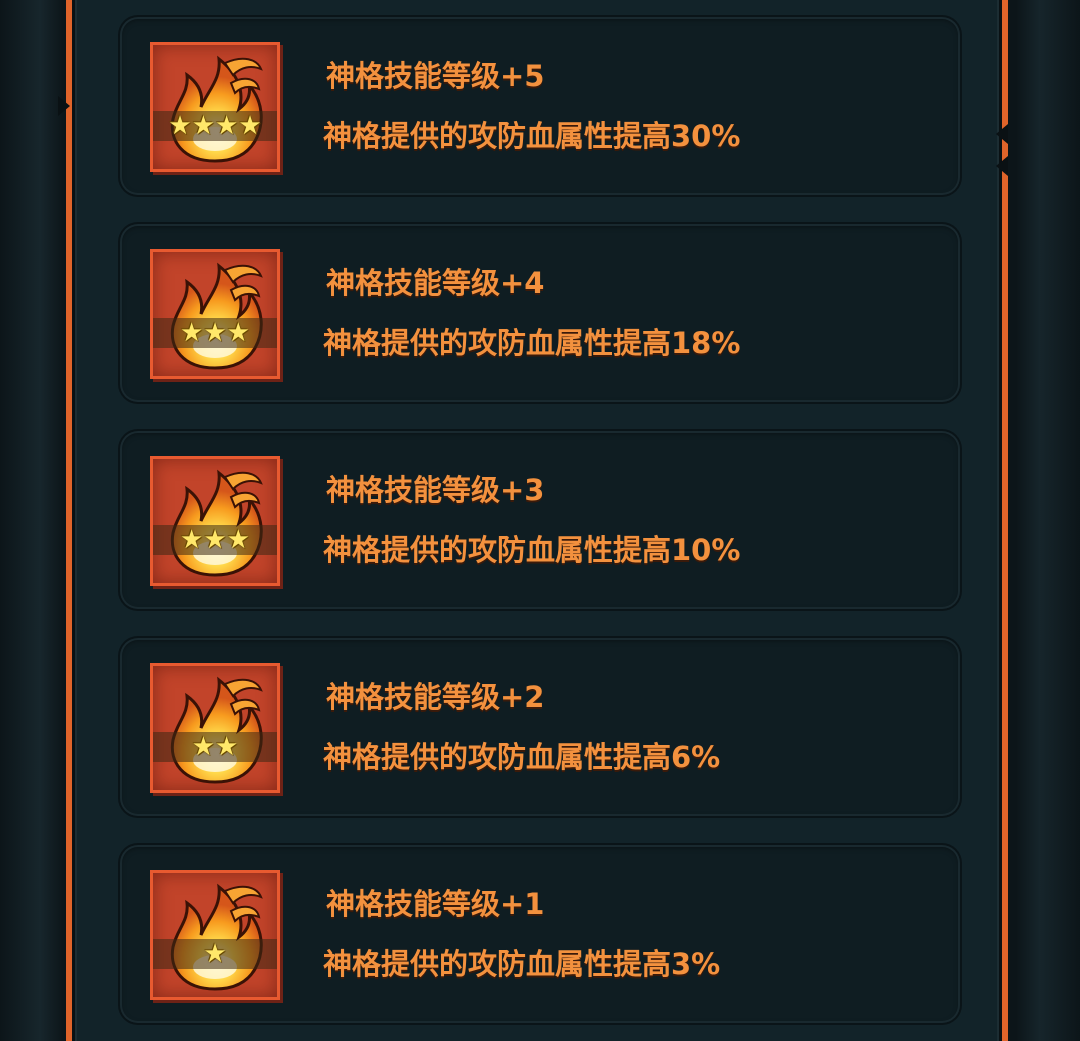  Describe the element at coordinates (540, 934) in the screenshot. I see `tier-card: ★ 神格技能等级+1 神格提供的攻防血属性提高3%` at that location.